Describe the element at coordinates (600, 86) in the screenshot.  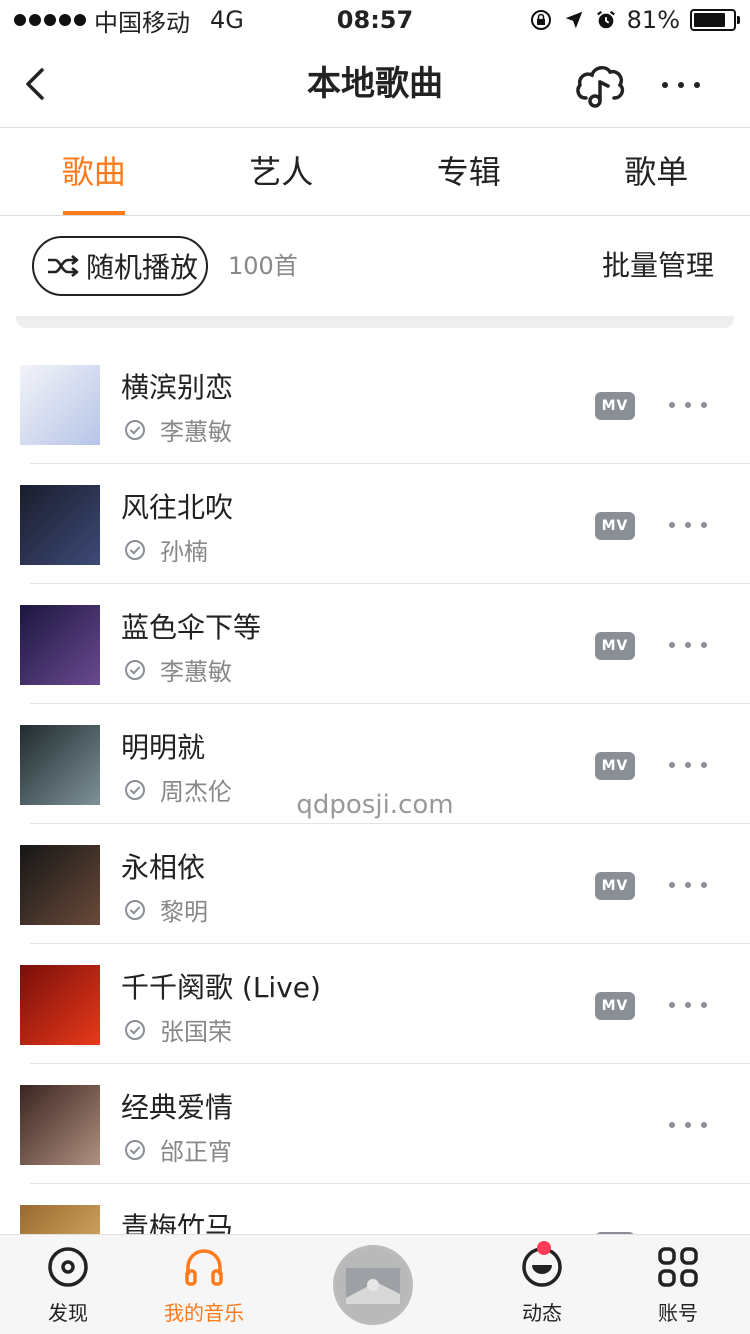
I see `cloud-music-icon` at that location.